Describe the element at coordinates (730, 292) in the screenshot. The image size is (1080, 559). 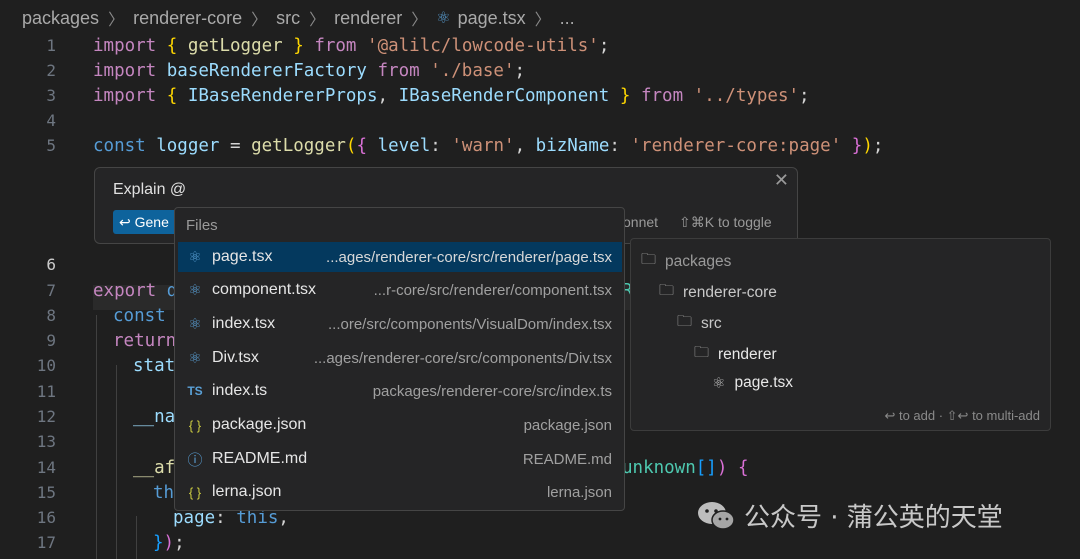
I see `tree-node-label: renderer-core` at that location.